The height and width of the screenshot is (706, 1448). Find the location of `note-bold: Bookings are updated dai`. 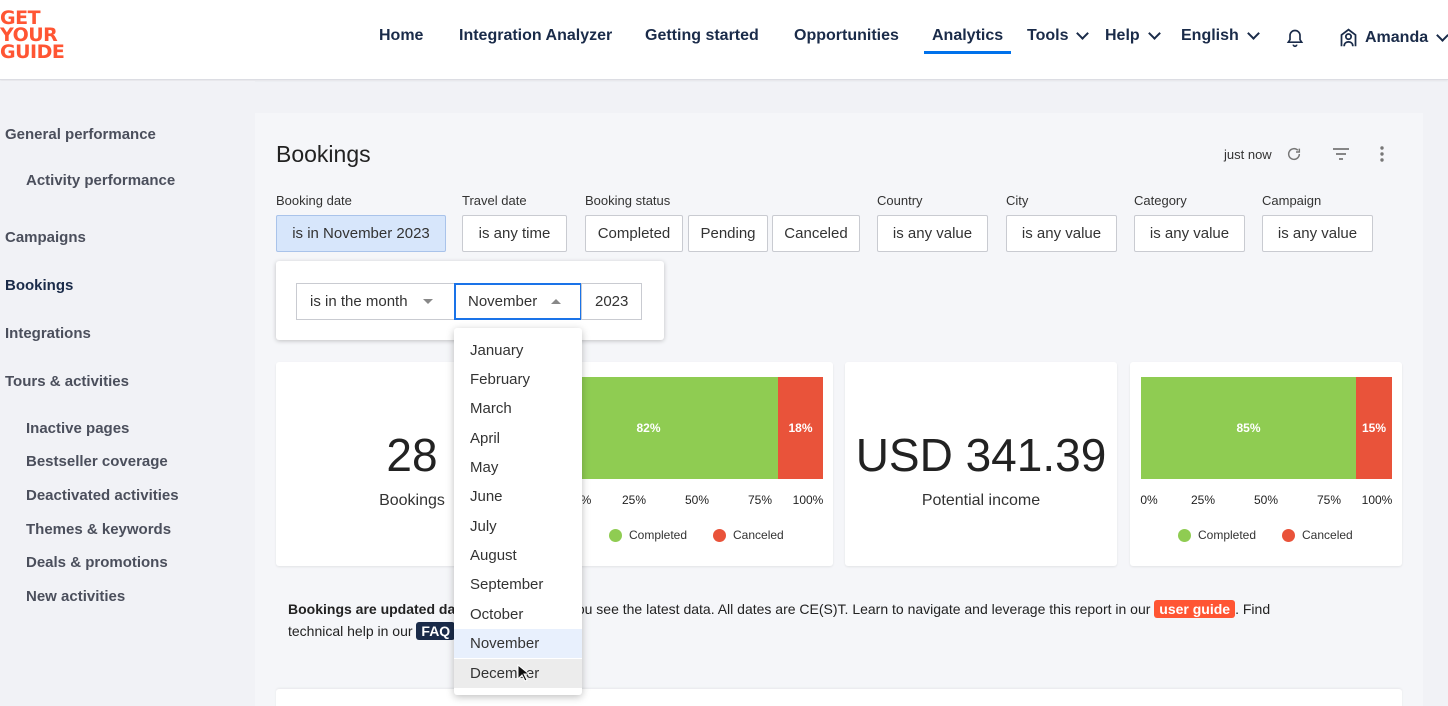

note-bold: Bookings are updated dai is located at coordinates (374, 609).